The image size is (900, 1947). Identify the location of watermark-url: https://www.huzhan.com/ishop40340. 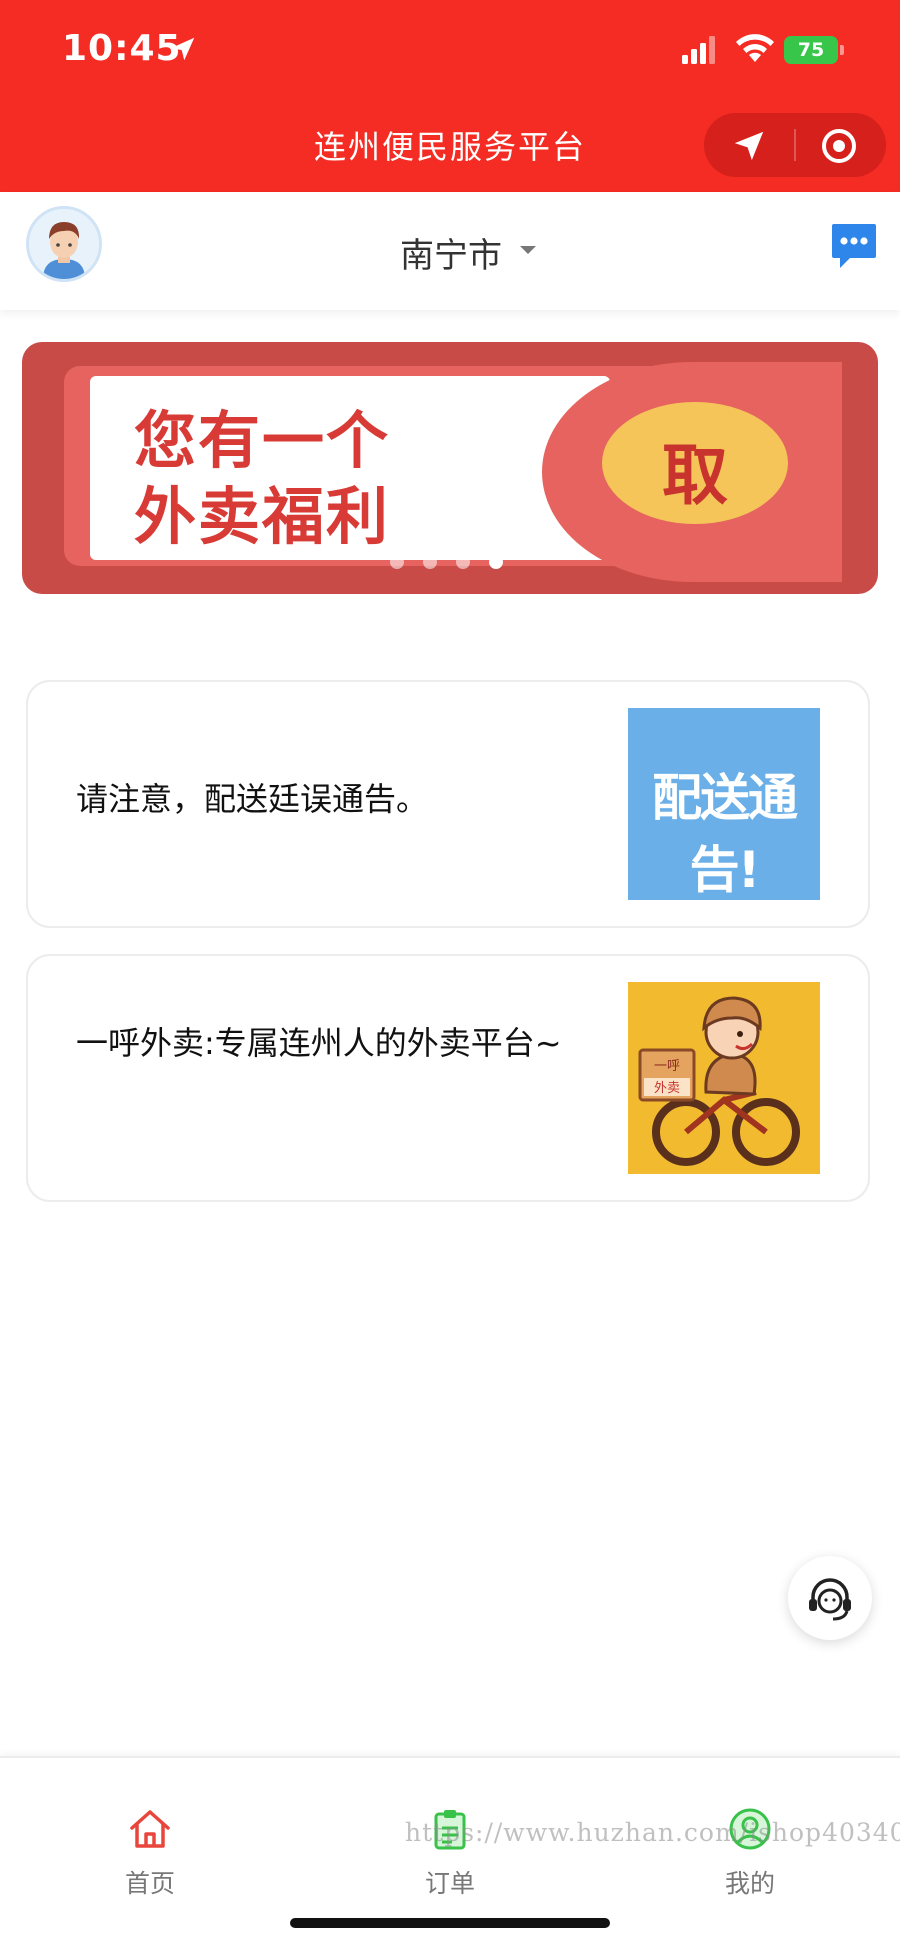
(652, 1832).